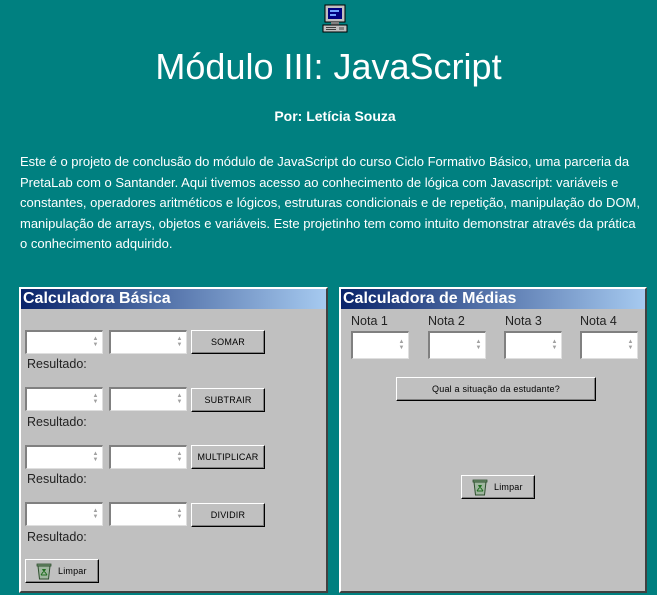  I want to click on subtract-operand-1-input: ▲ ▼, so click(64, 399).